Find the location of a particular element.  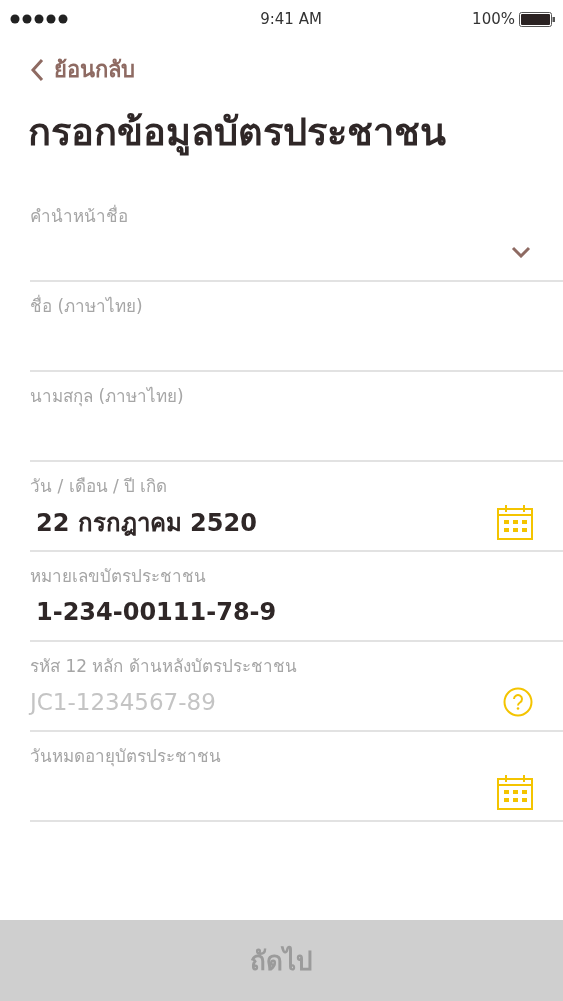

chevron-left-icon is located at coordinates (37, 69).